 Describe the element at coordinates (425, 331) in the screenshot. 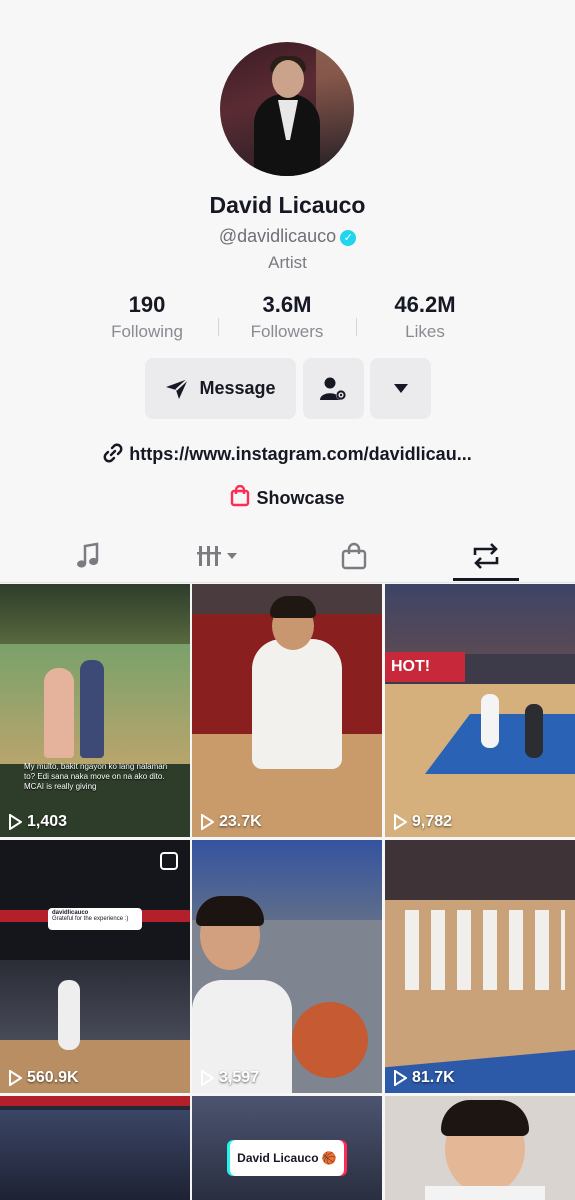

I see `stat-likes-label: Likes` at that location.